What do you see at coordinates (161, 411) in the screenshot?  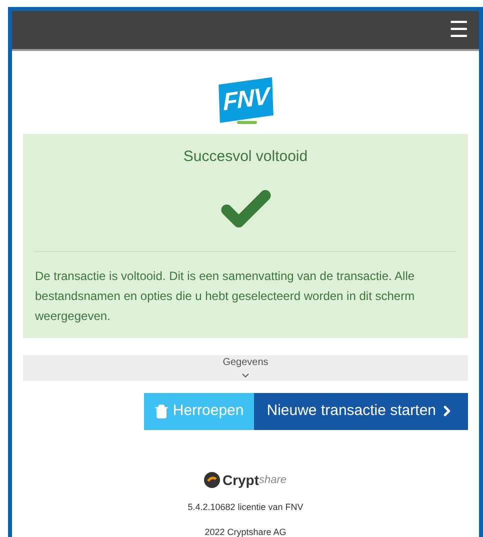 I see `trash-icon` at bounding box center [161, 411].